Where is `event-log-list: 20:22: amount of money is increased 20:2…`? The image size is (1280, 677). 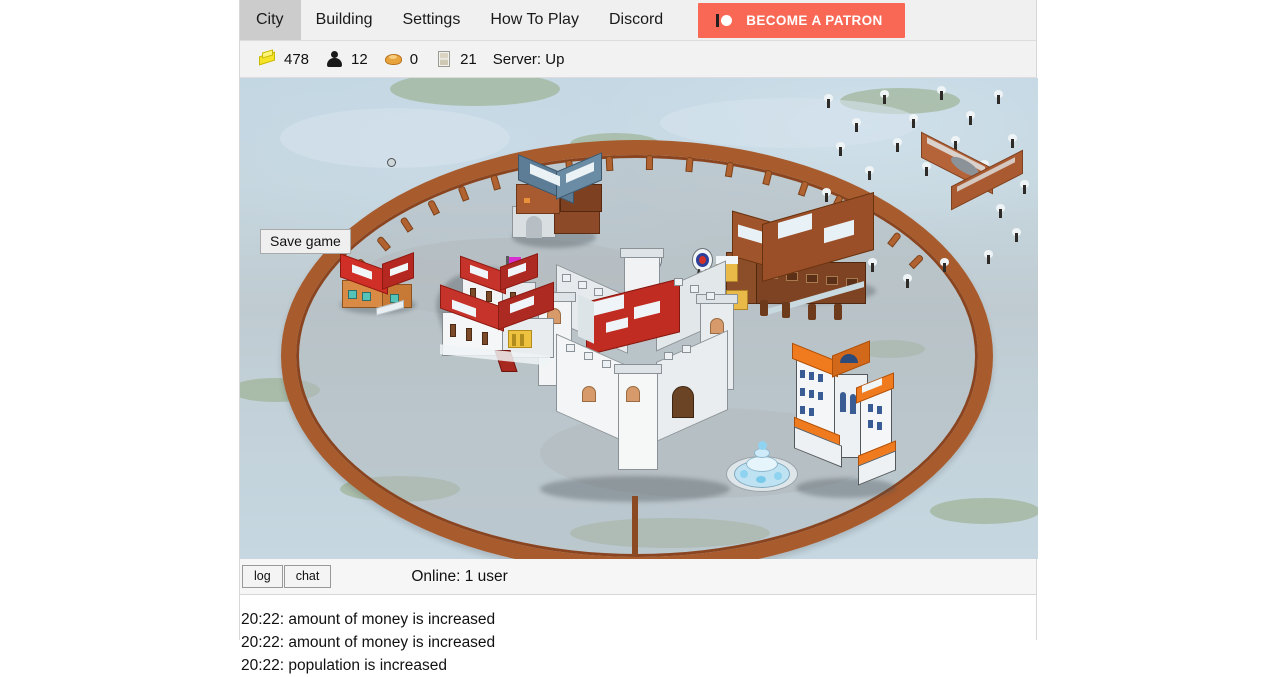
event-log-list: 20:22: amount of money is increased 20:2… is located at coordinates (638, 642).